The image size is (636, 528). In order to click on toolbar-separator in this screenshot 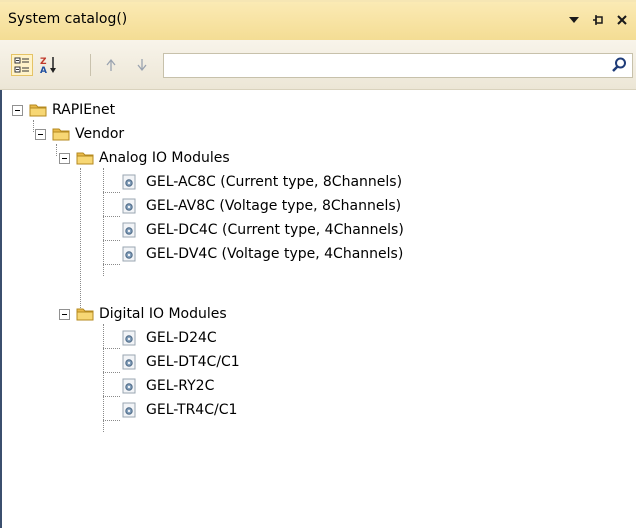, I will do `click(90, 65)`.